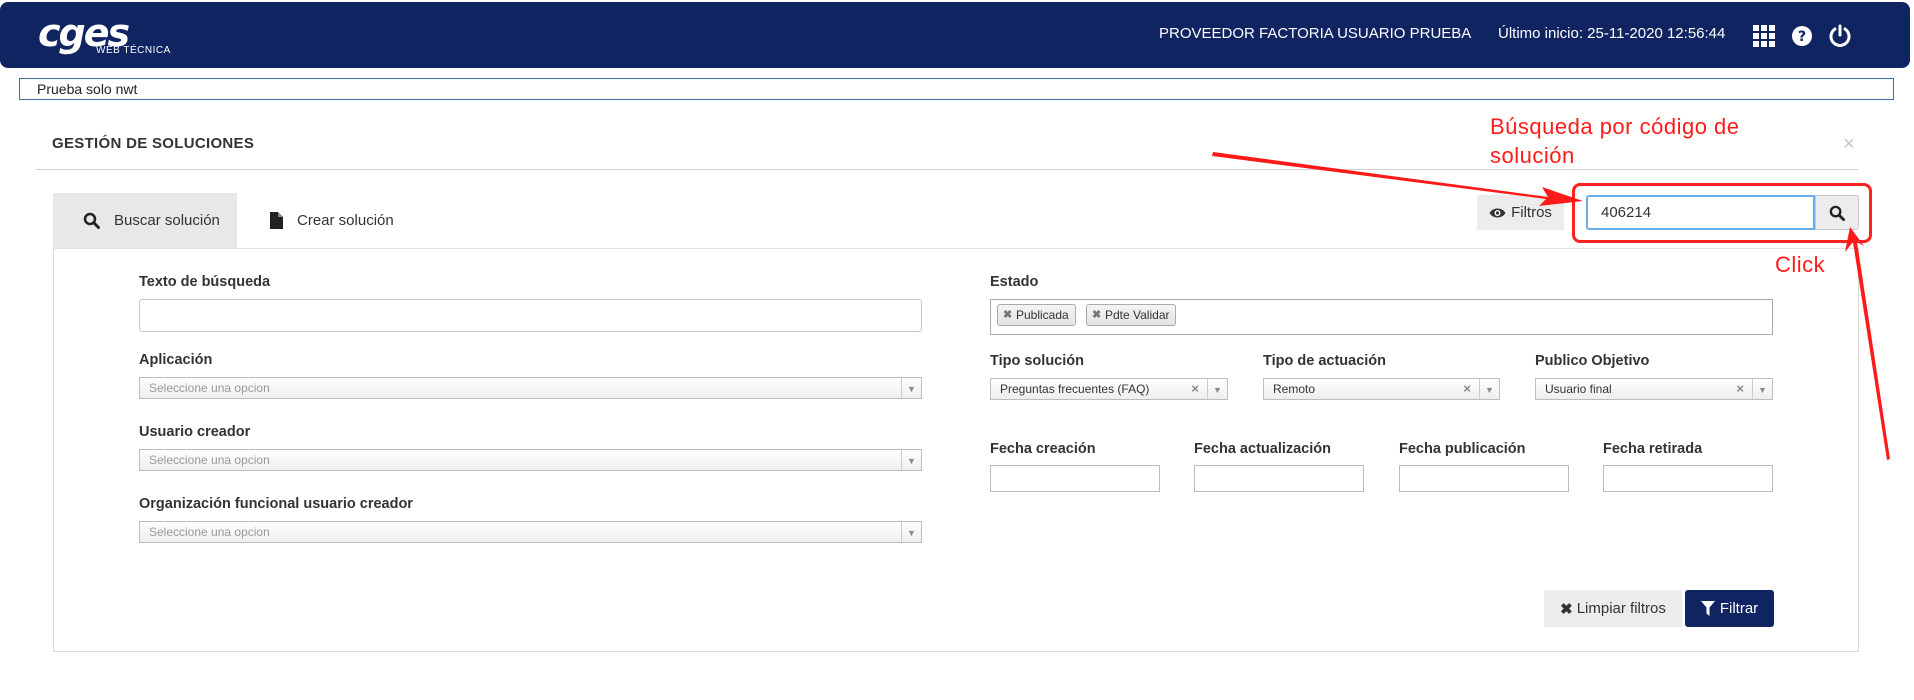 This screenshot has height=700, width=1914. Describe the element at coordinates (1707, 608) in the screenshot. I see `filter-icon` at that location.